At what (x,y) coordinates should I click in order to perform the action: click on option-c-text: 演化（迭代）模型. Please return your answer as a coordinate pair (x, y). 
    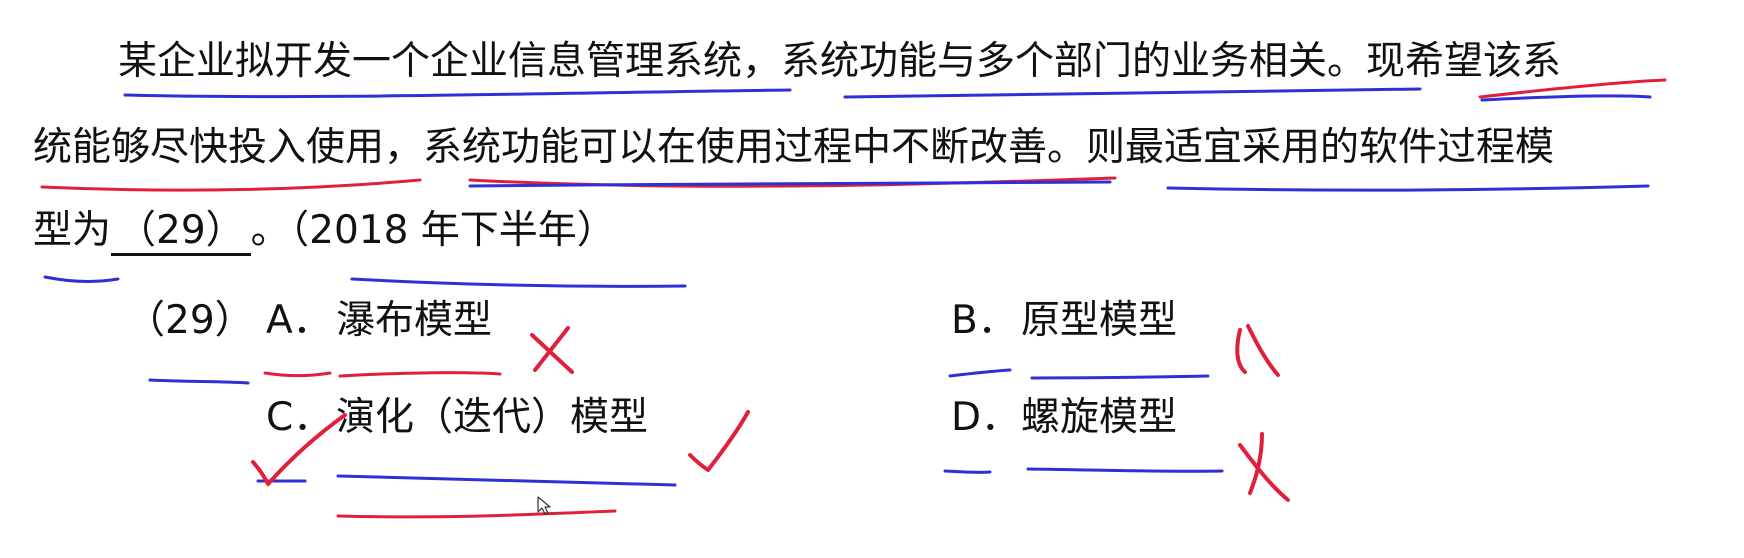
    Looking at the image, I should click on (492, 417).